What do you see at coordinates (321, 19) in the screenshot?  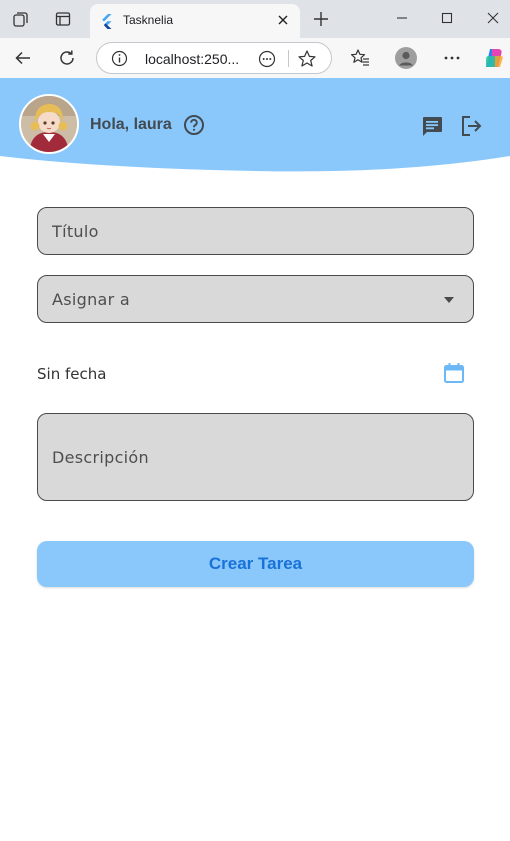 I see `new-tab-icon` at bounding box center [321, 19].